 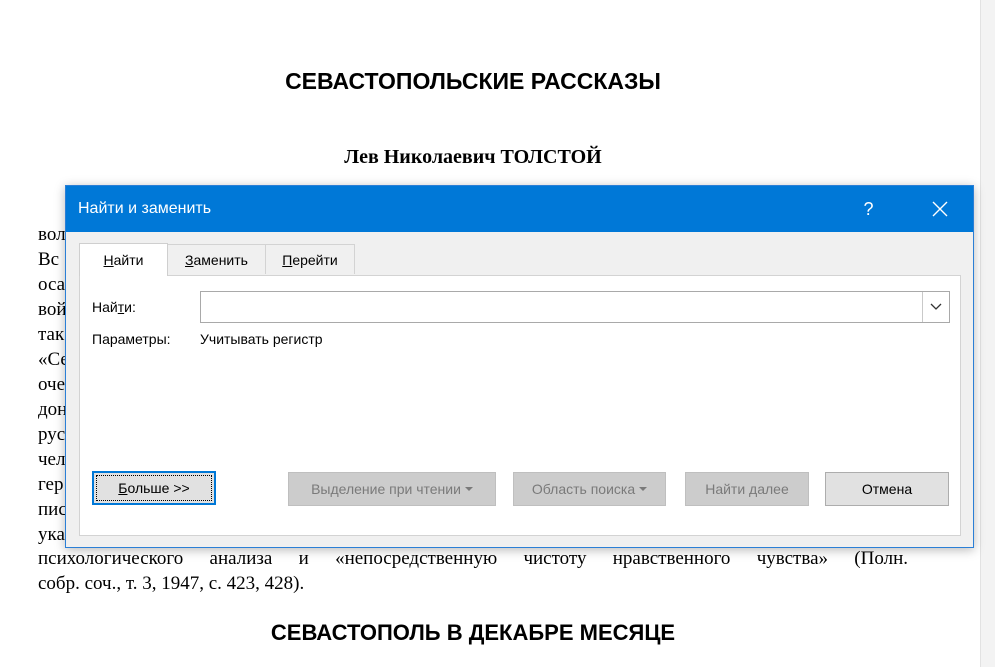 I want to click on help-icon: ?, so click(x=868, y=208).